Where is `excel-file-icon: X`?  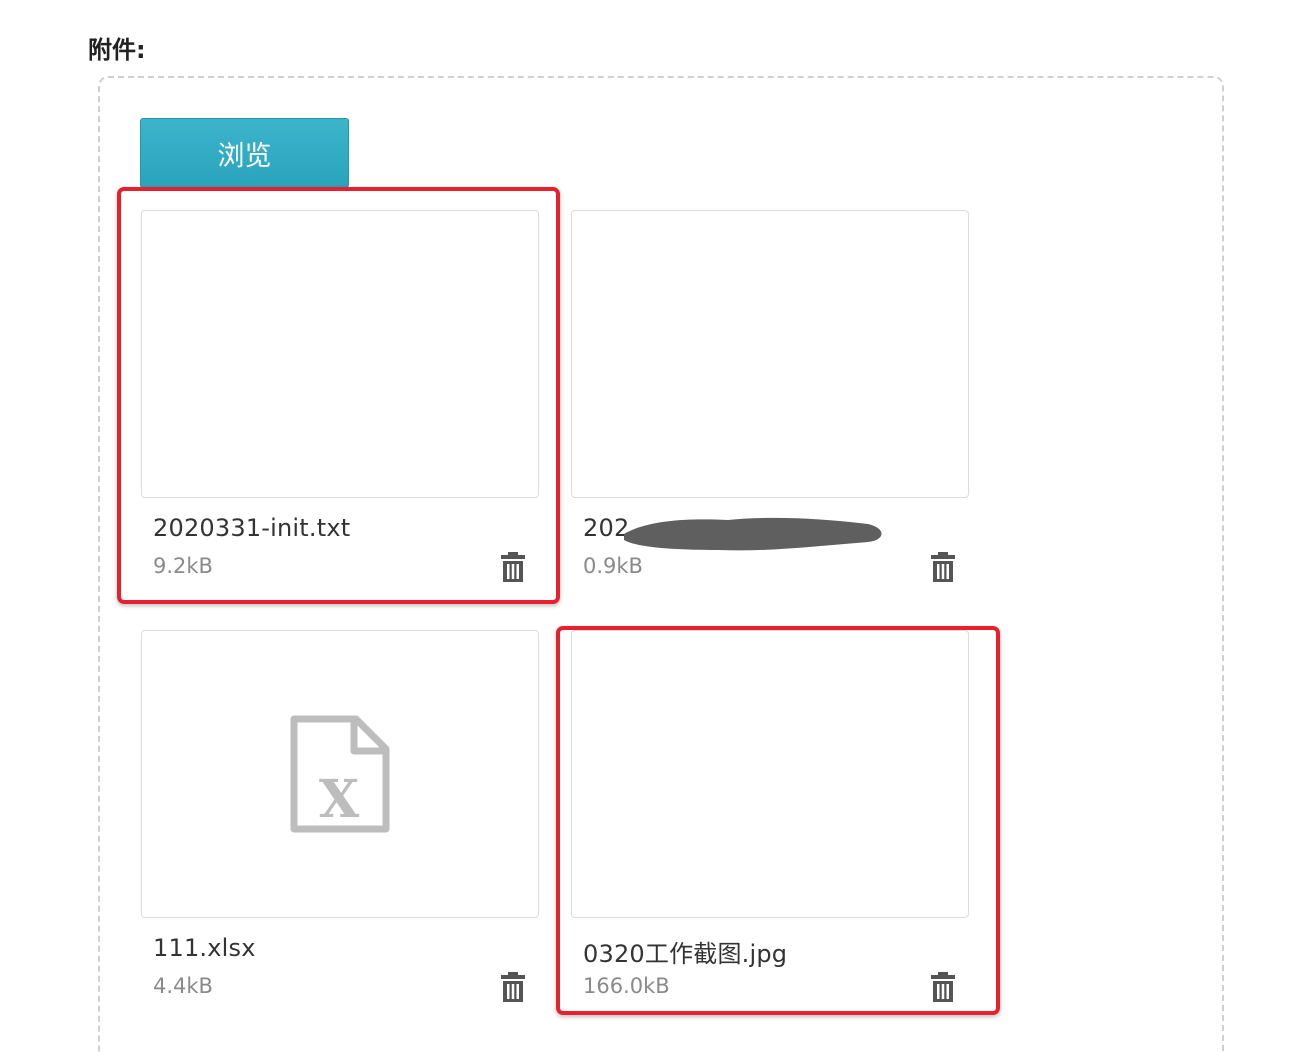
excel-file-icon: X is located at coordinates (340, 774).